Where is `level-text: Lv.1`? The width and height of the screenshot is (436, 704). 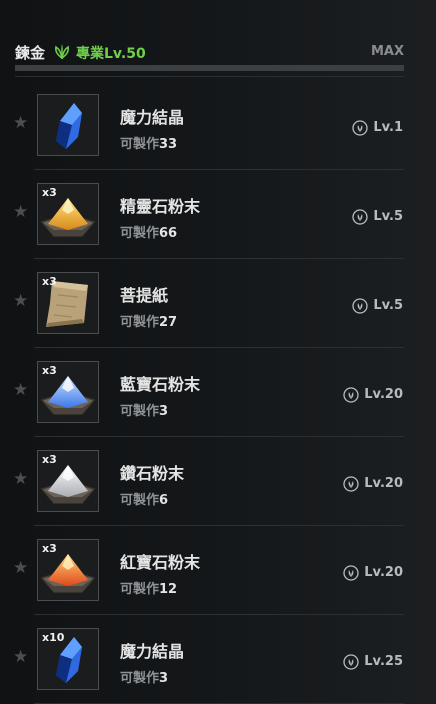
level-text: Lv.1 is located at coordinates (388, 127).